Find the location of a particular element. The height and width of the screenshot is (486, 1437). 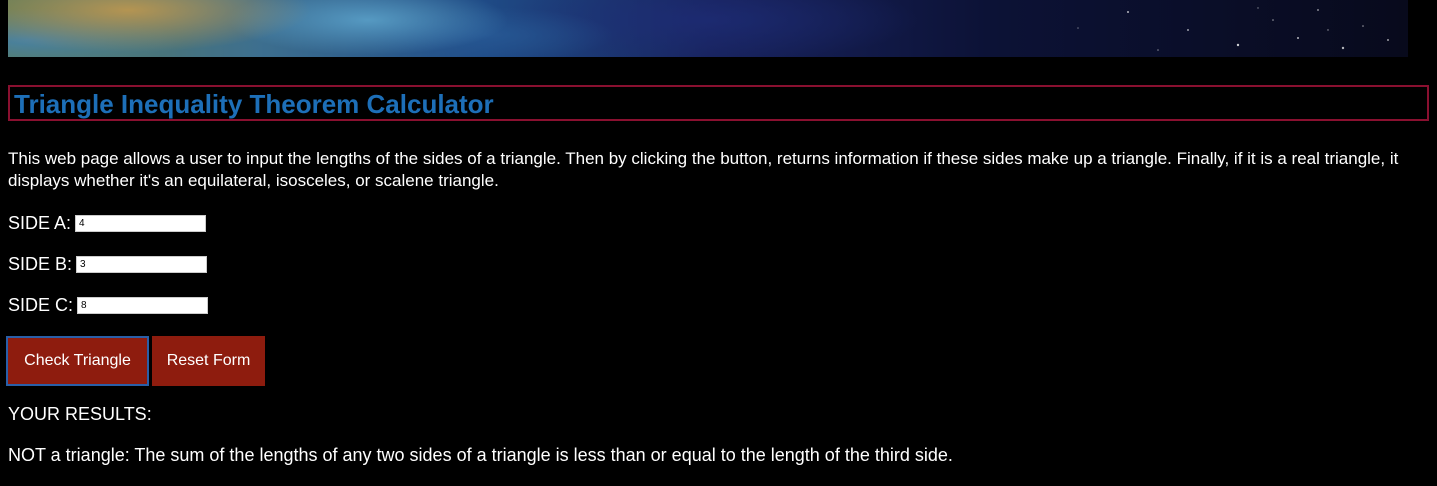

side-a-row: SIDE A: is located at coordinates (107, 223).